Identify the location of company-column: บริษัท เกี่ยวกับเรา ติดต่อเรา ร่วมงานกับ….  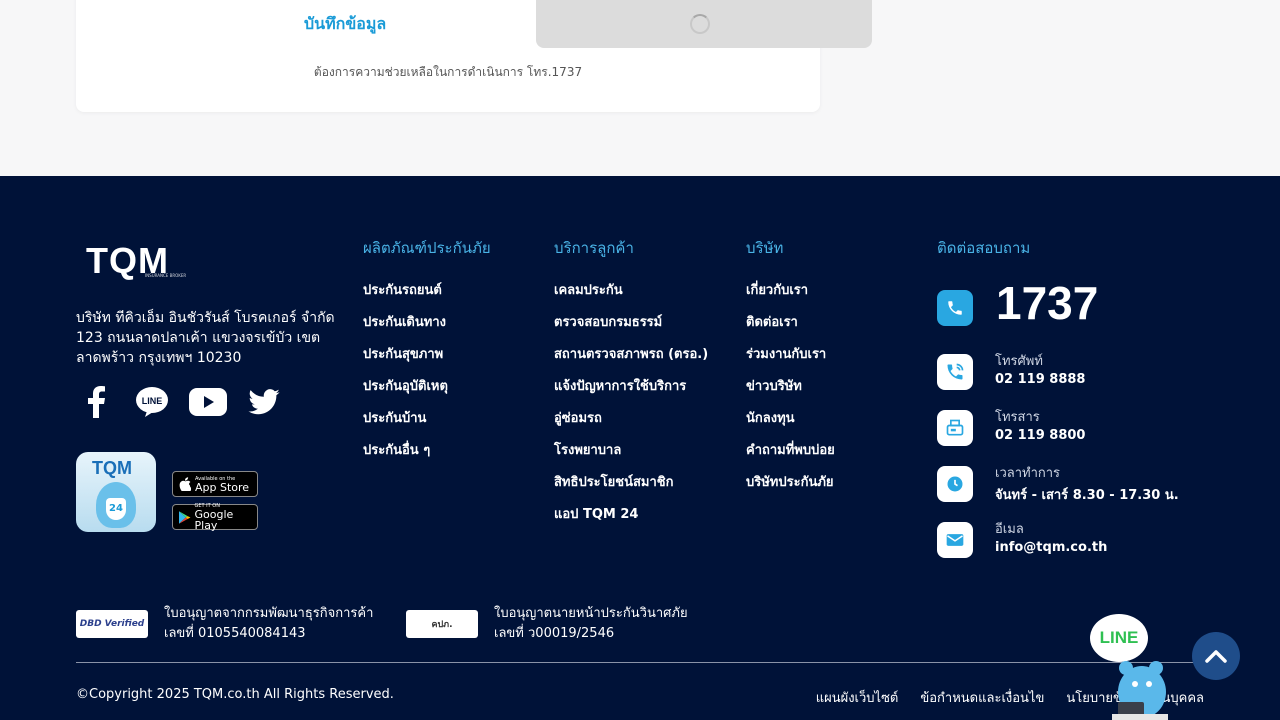
(790, 371).